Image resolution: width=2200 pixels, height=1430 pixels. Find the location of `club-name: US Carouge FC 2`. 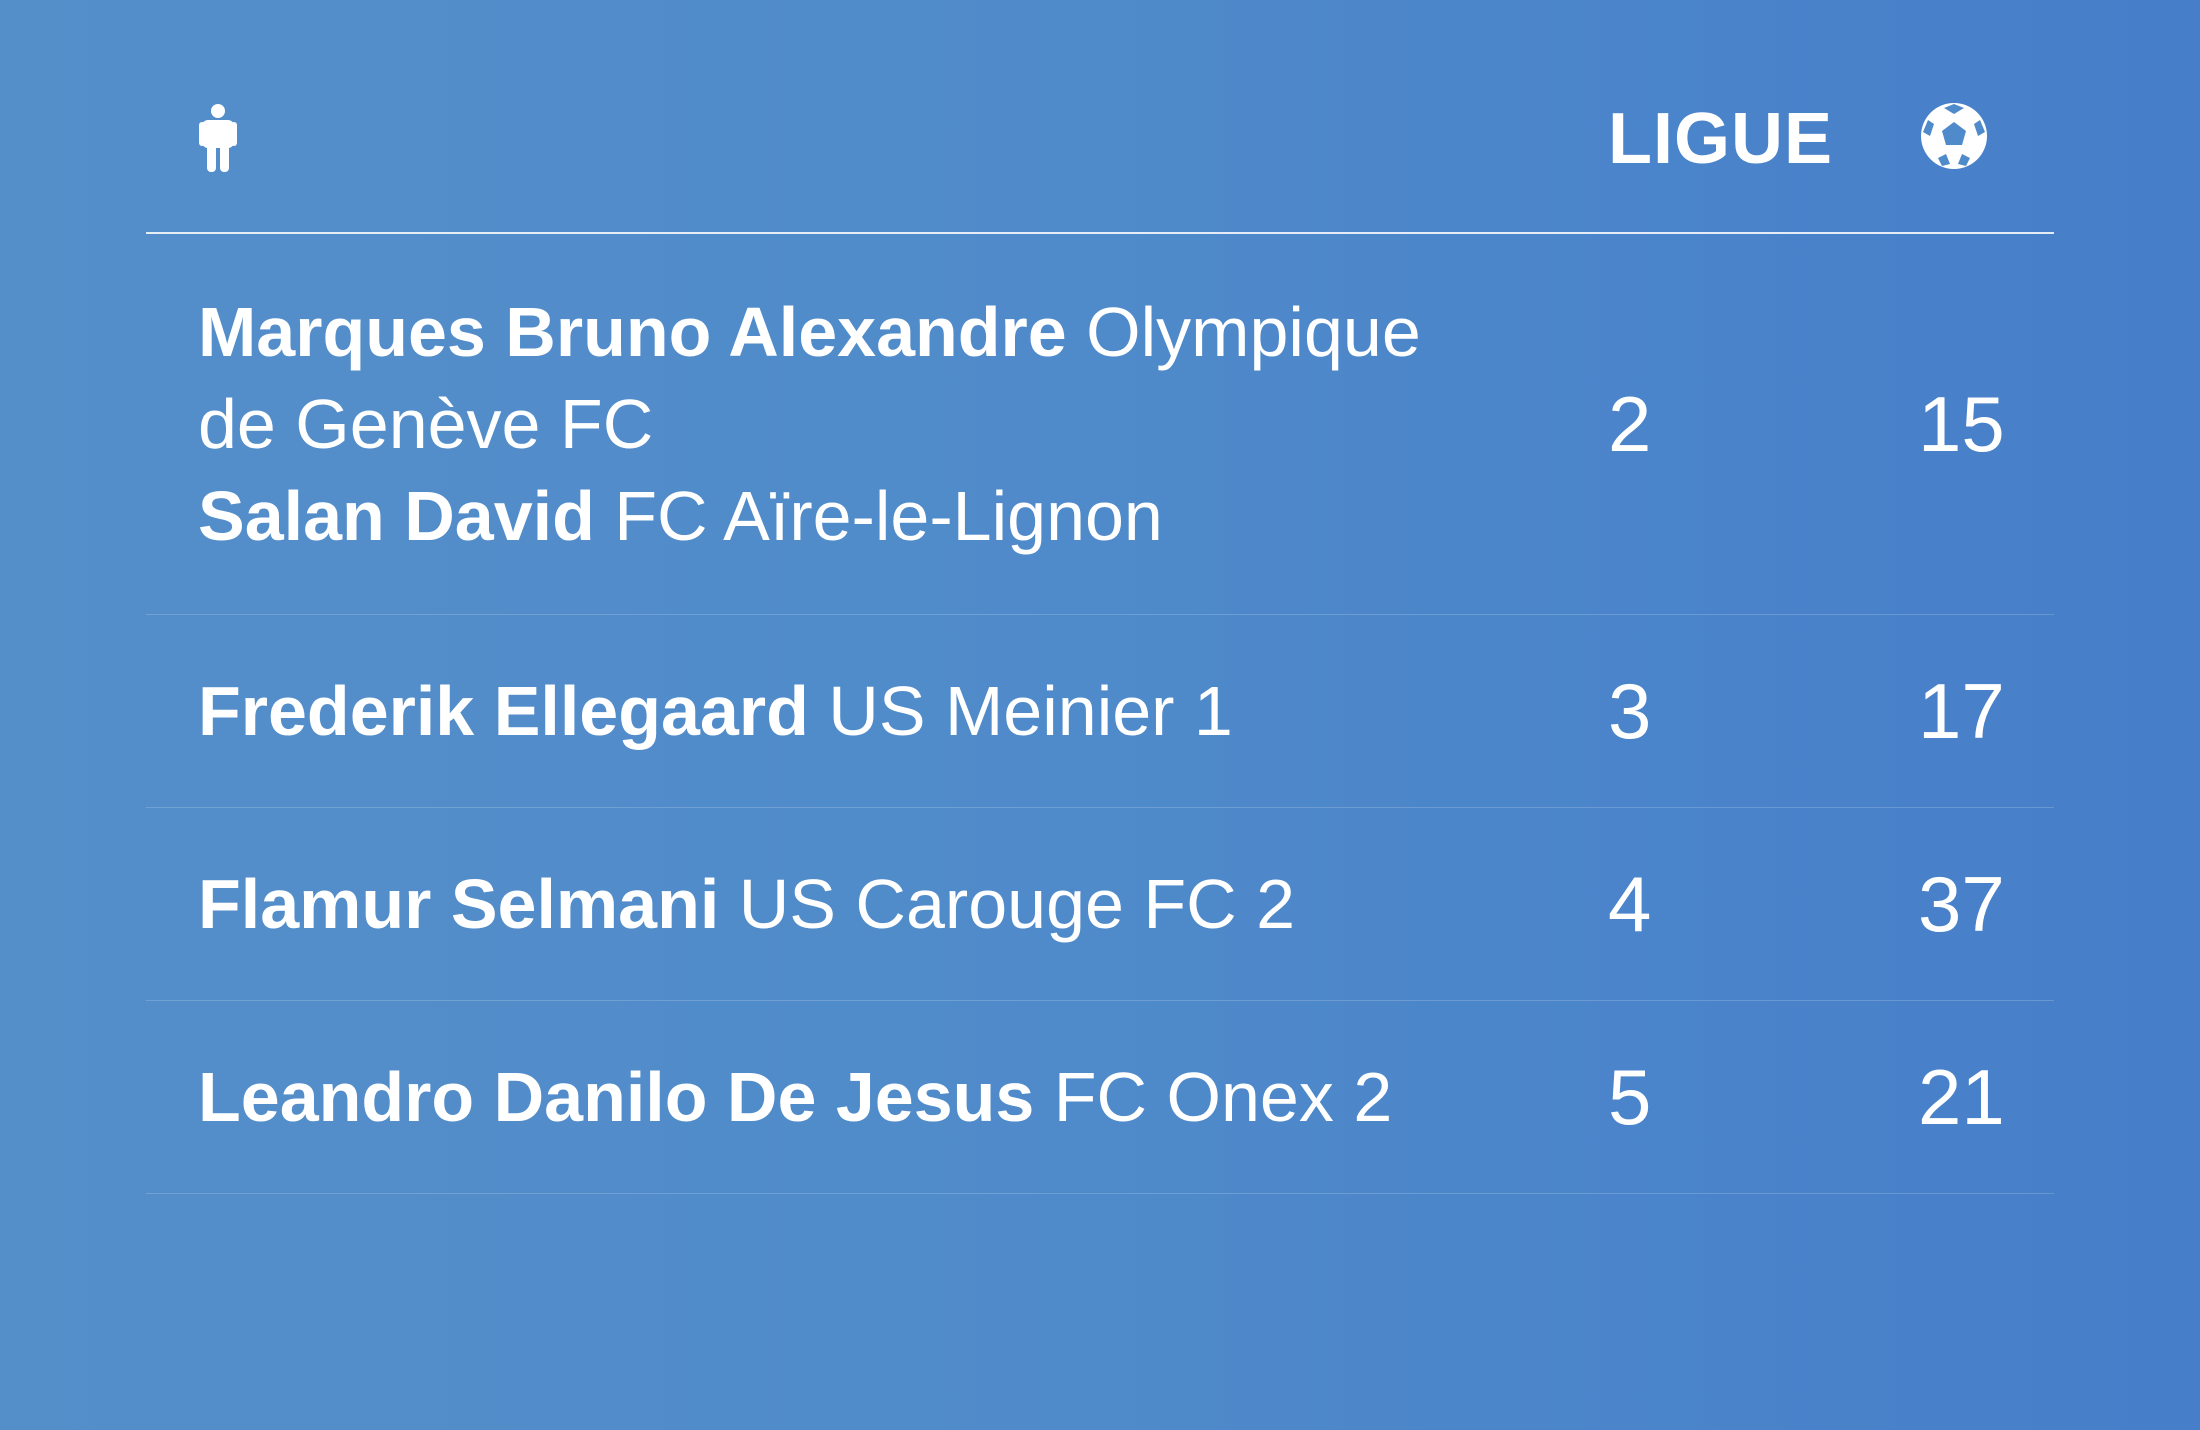

club-name: US Carouge FC 2 is located at coordinates (1017, 904).